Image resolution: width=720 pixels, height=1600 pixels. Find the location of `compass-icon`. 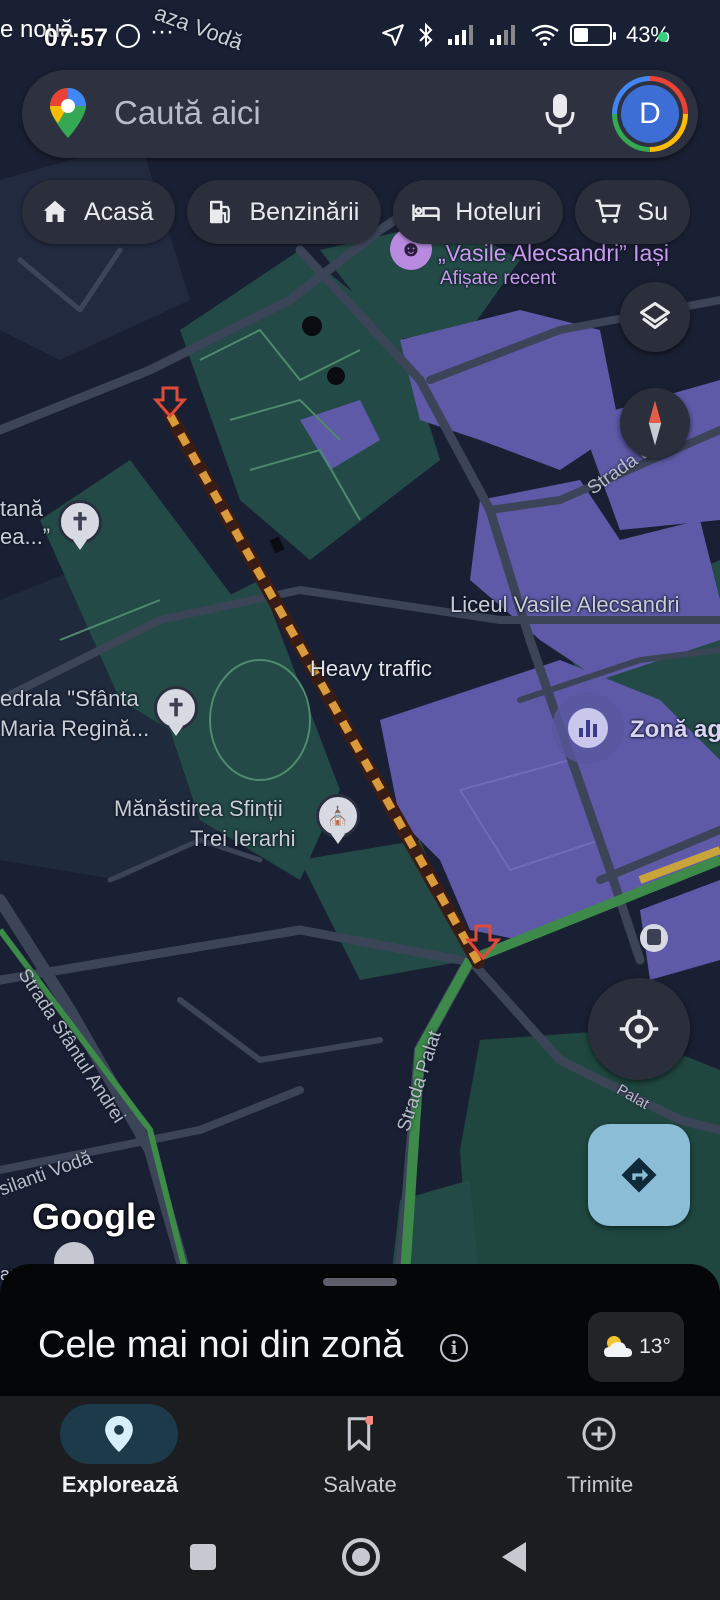

compass-icon is located at coordinates (655, 423).